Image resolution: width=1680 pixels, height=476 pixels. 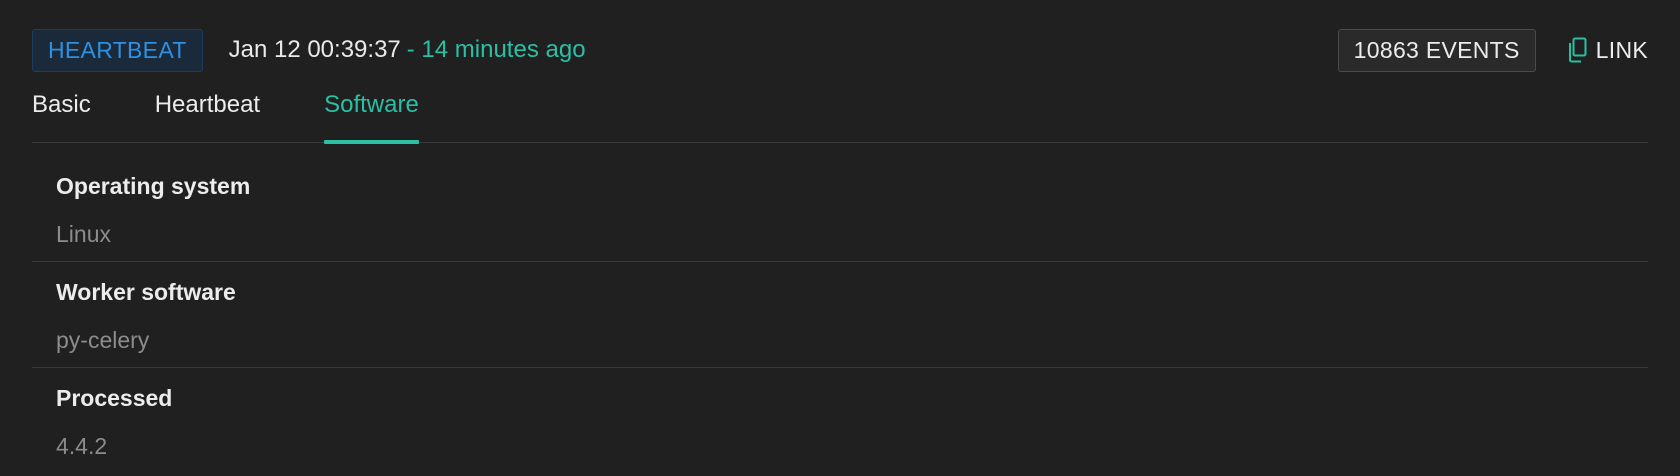 I want to click on field-value: py-celery, so click(x=103, y=340).